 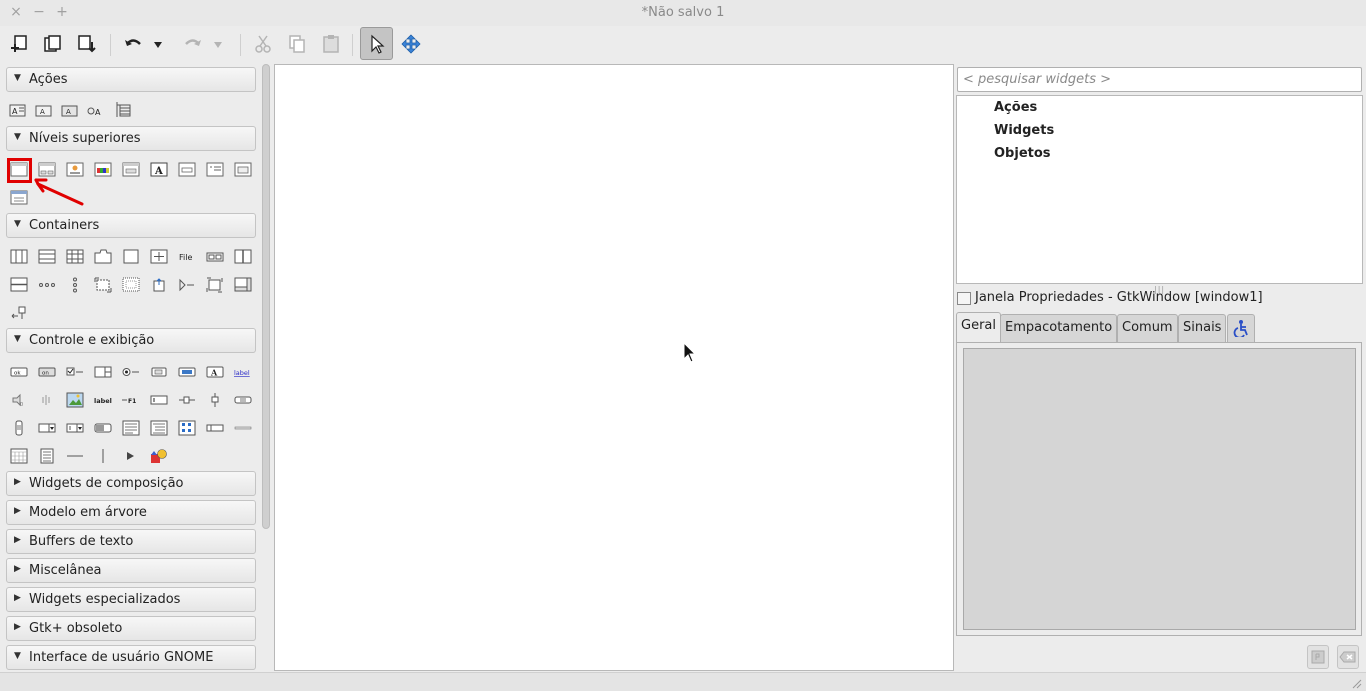 What do you see at coordinates (131, 138) in the screenshot?
I see `palette-group-niveis-superiores: ▼ Níveis superiores` at bounding box center [131, 138].